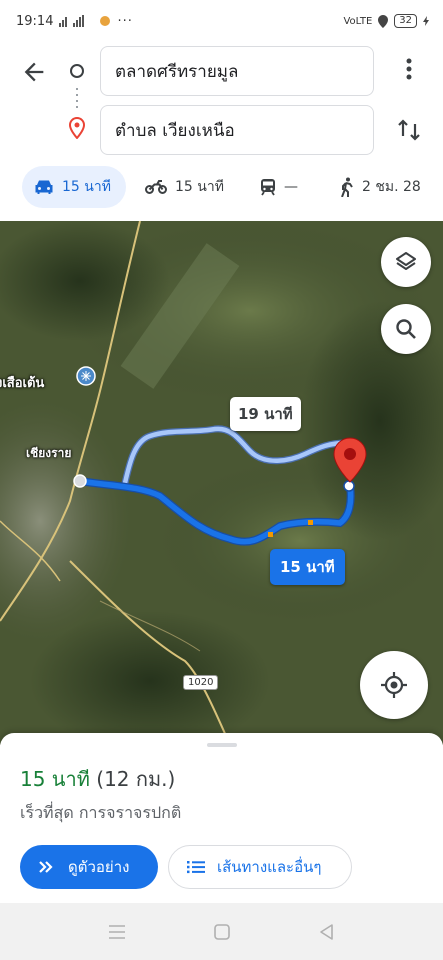 This screenshot has width=443, height=960. I want to click on search-icon, so click(406, 329).